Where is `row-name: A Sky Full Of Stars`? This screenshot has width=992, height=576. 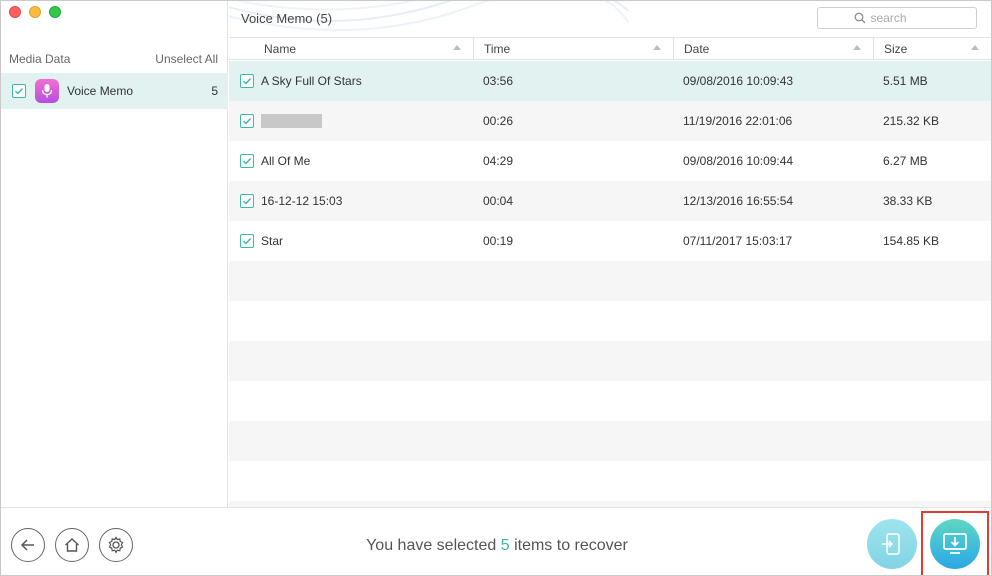
row-name: A Sky Full Of Stars is located at coordinates (311, 81).